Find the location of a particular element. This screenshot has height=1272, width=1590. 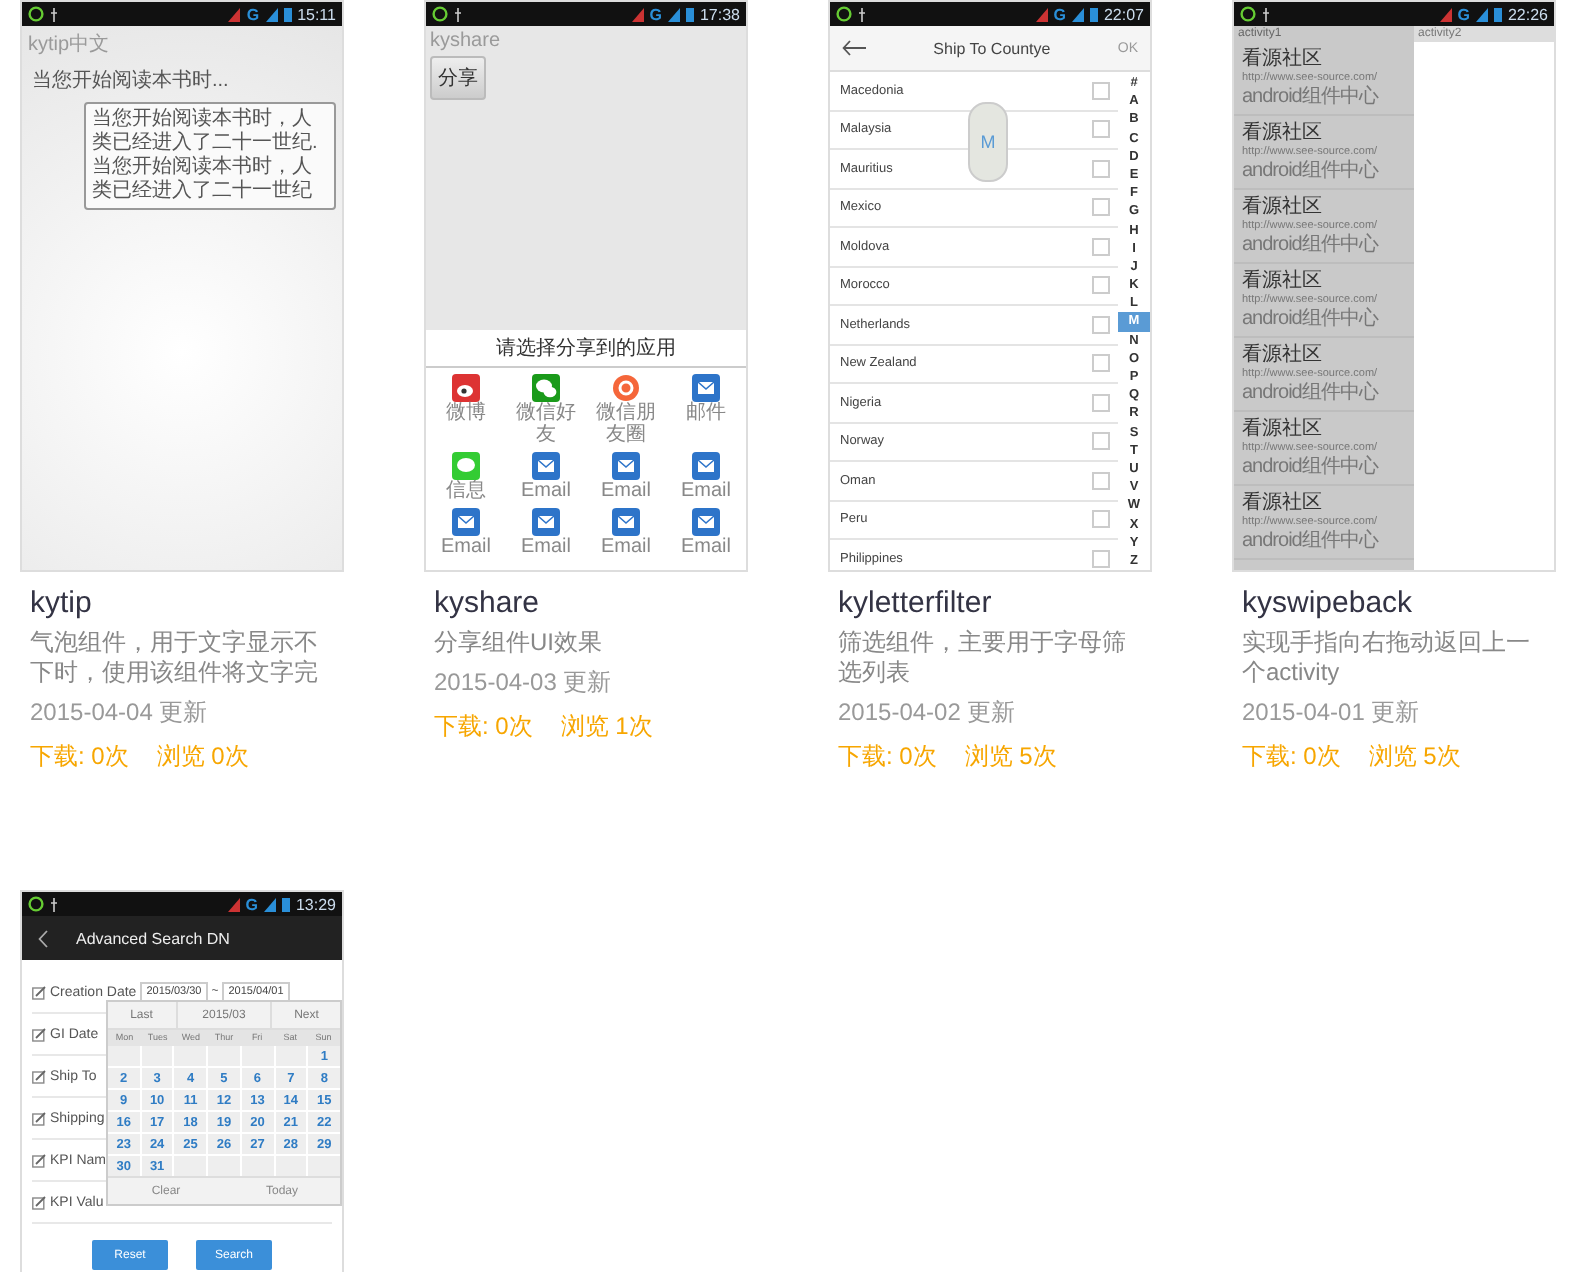

component-title: kyletterfilter is located at coordinates (995, 603).